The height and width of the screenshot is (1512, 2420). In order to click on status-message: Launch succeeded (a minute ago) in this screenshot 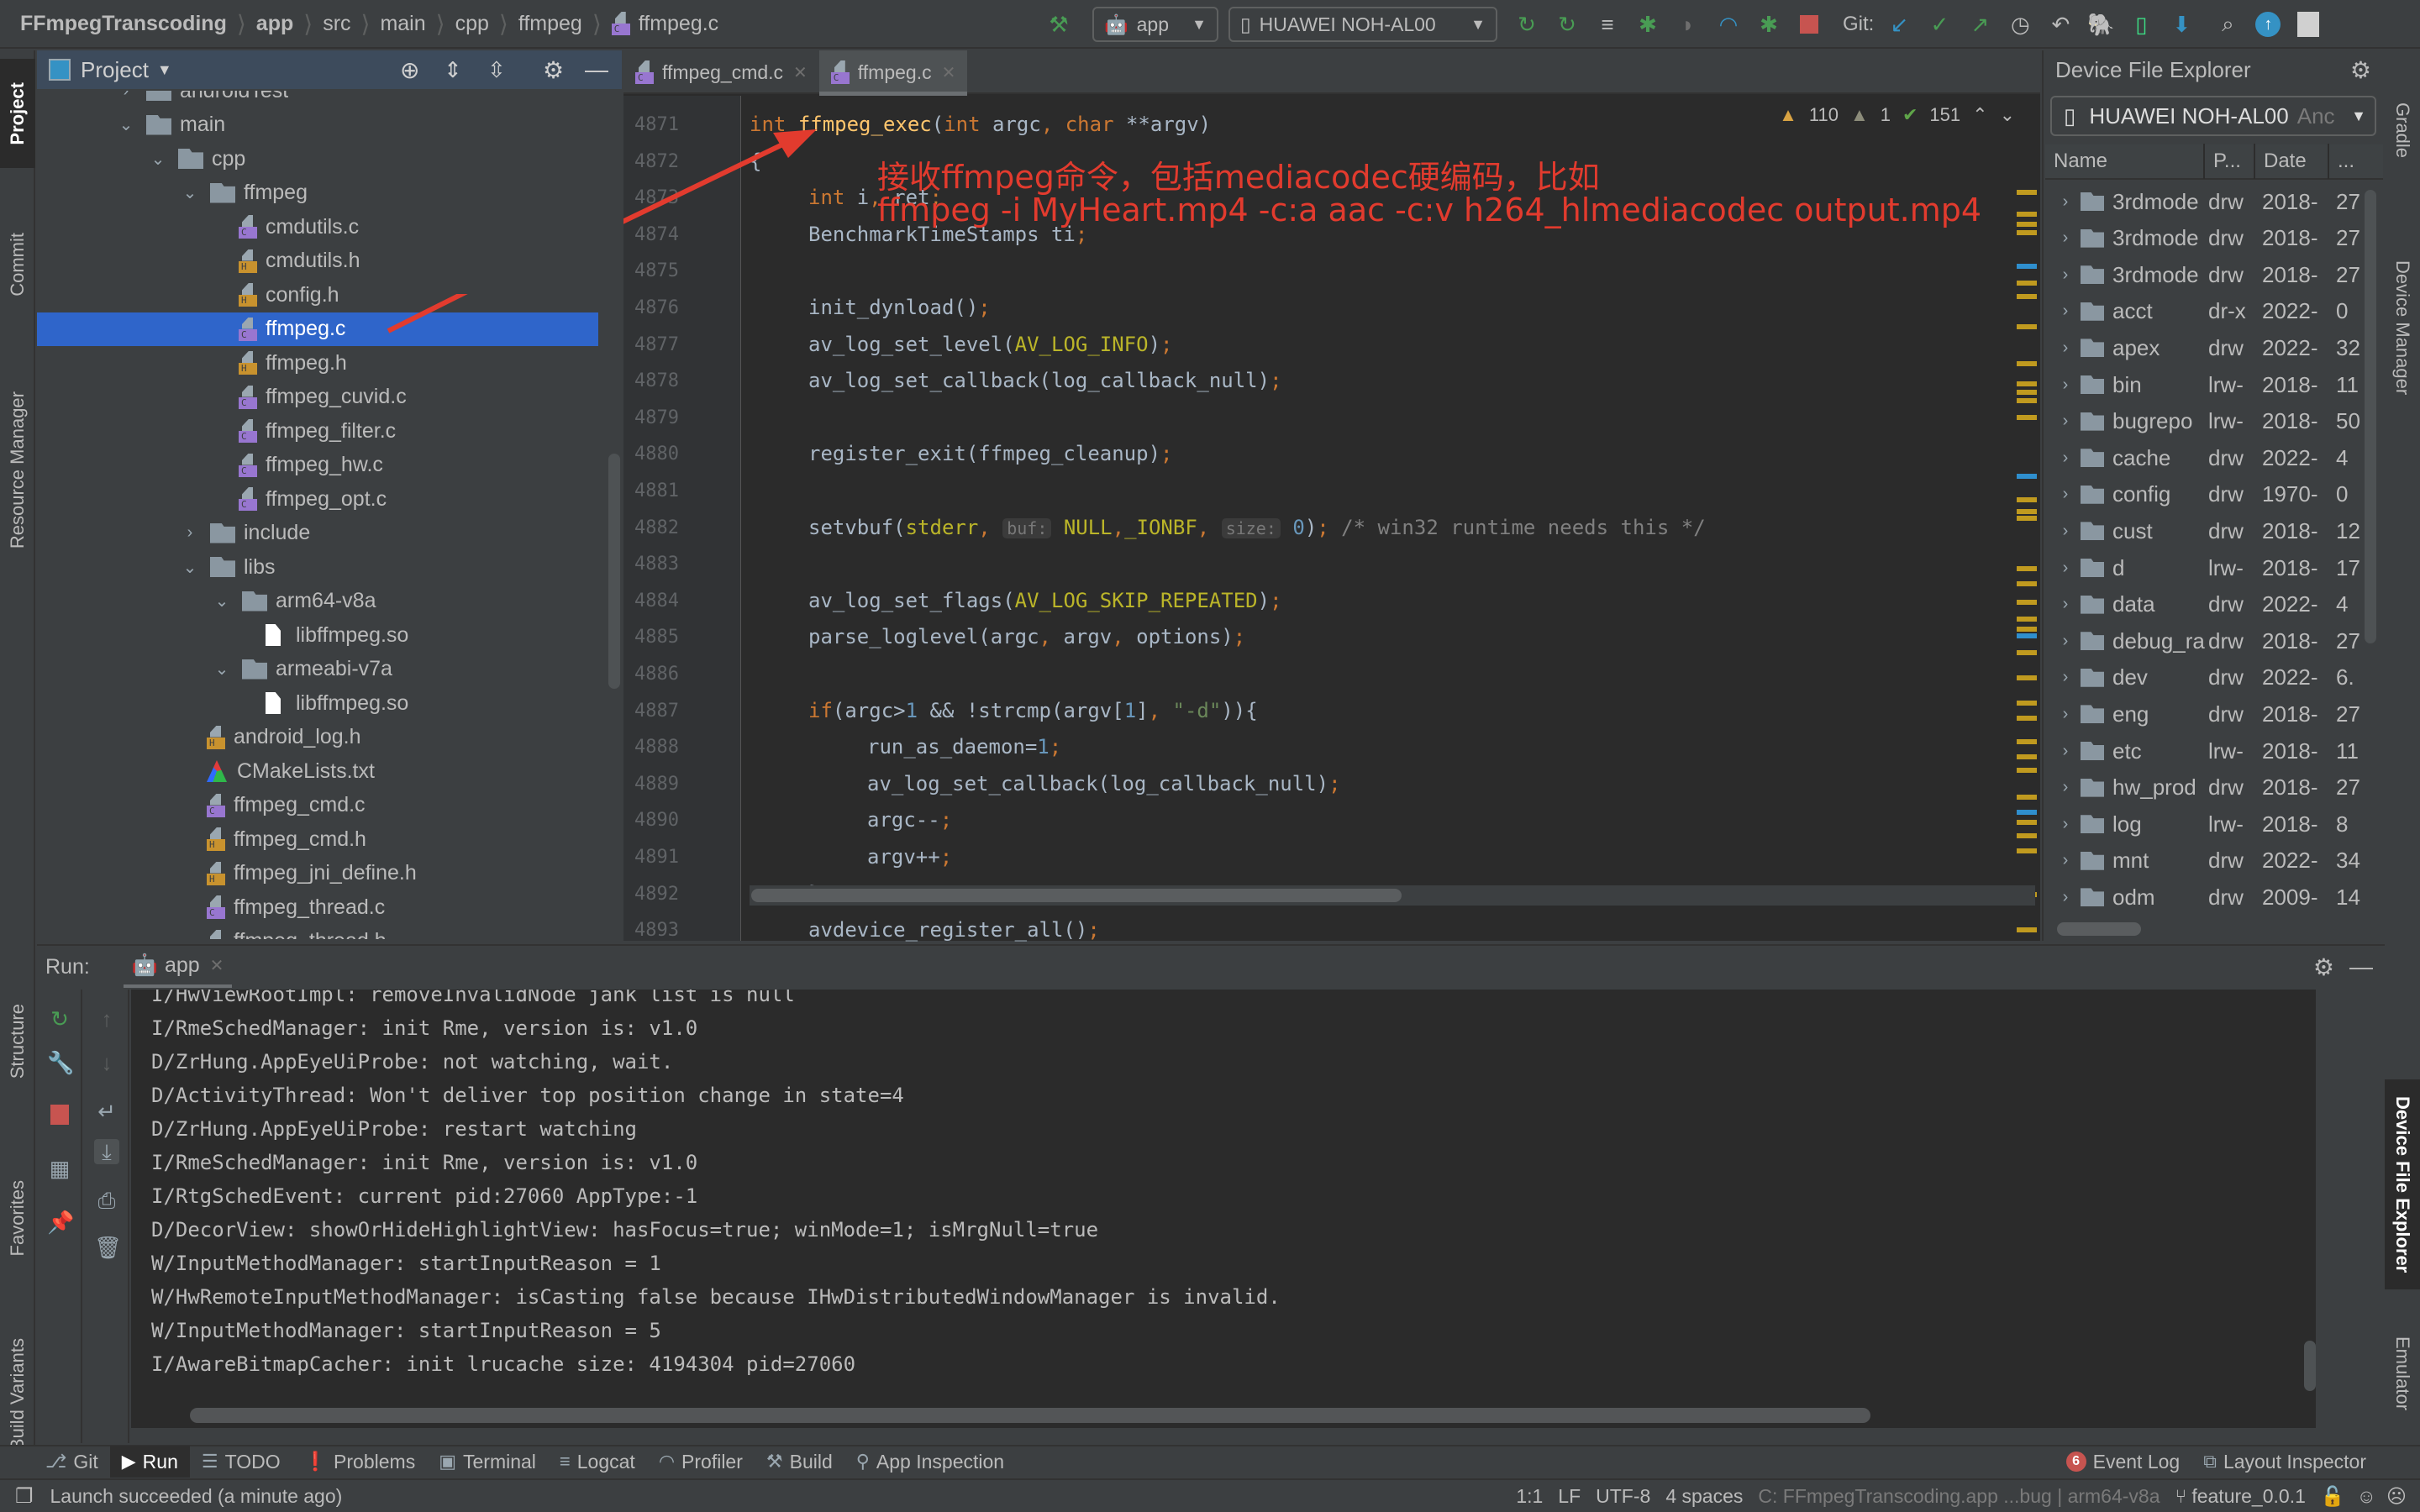, I will do `click(196, 1496)`.